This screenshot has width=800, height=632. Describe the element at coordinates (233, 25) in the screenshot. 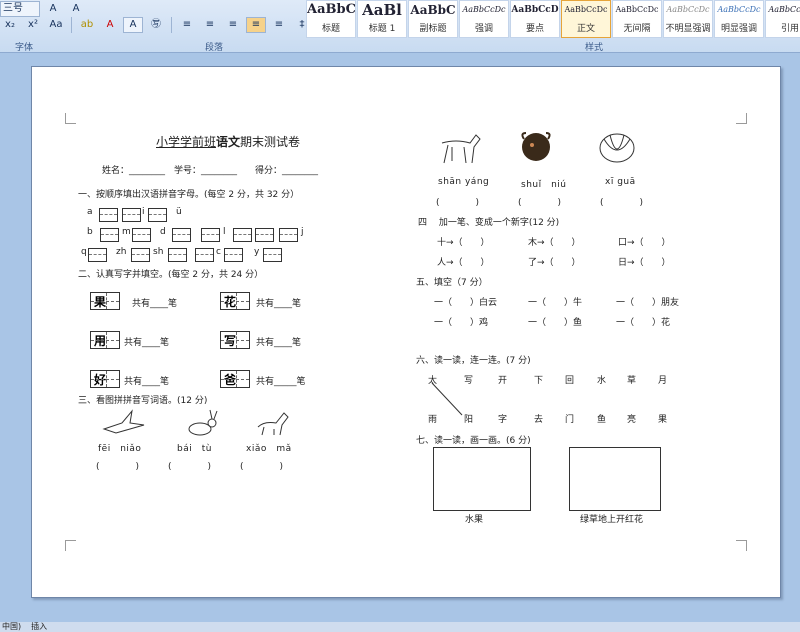

I see `align-right-icon: ≡` at that location.